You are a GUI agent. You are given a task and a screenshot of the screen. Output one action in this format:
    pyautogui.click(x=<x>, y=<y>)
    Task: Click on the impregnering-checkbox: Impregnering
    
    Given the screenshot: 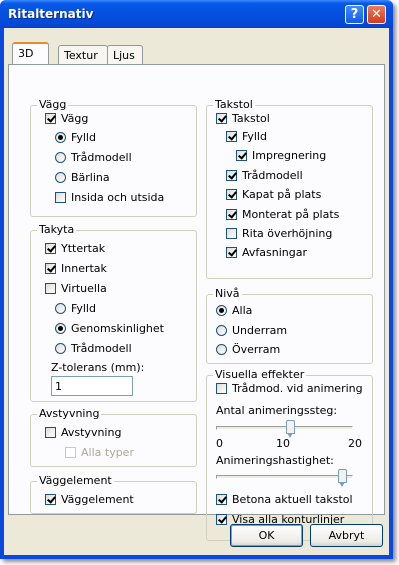 What is the action you would take?
    pyautogui.click(x=281, y=155)
    